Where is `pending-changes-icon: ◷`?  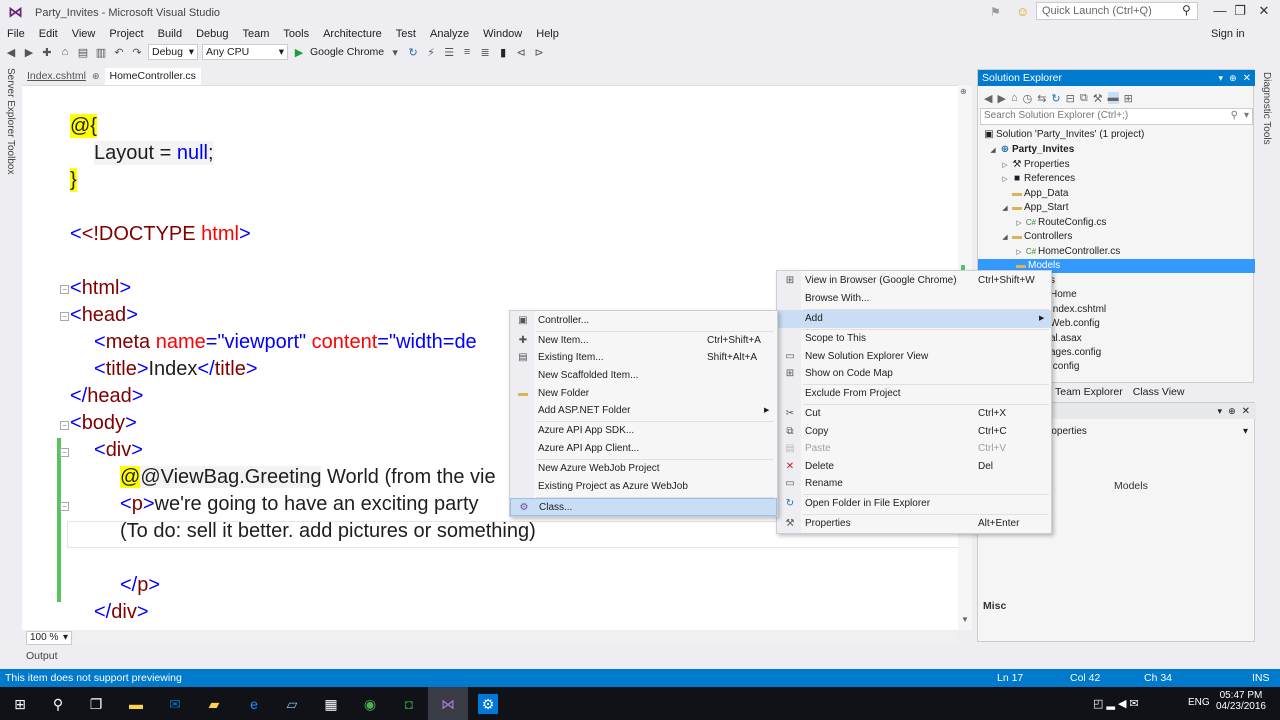 pending-changes-icon: ◷ is located at coordinates (1028, 98).